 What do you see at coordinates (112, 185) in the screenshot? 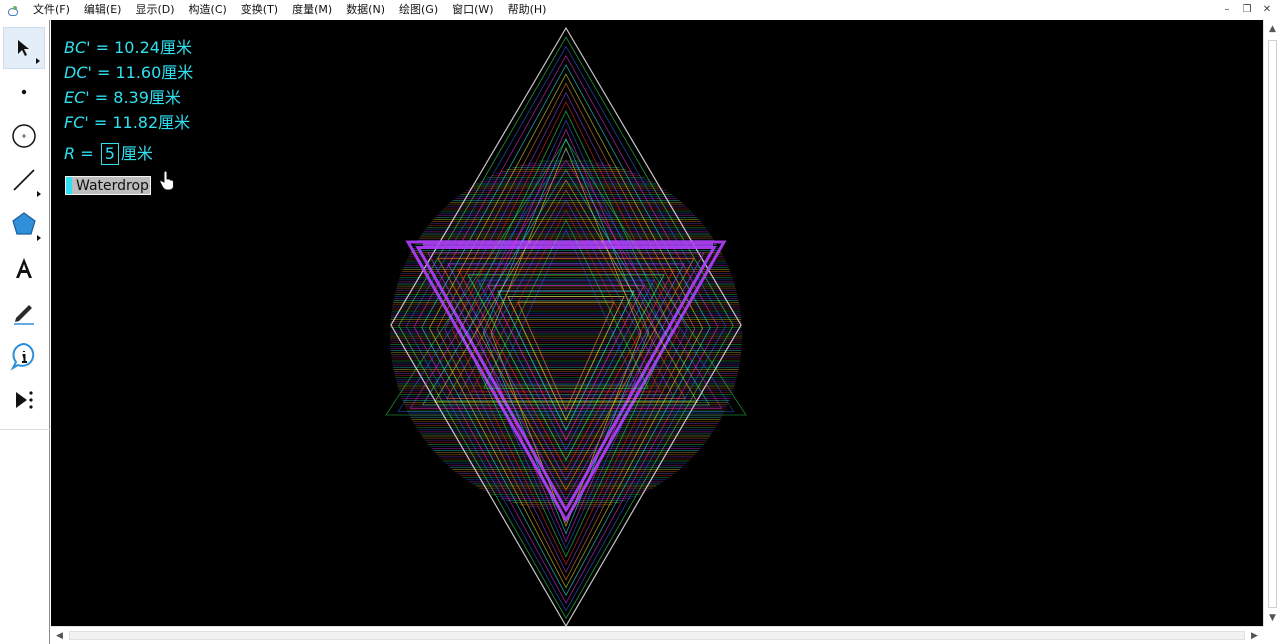
I see `action-button-label: Waterdrop` at bounding box center [112, 185].